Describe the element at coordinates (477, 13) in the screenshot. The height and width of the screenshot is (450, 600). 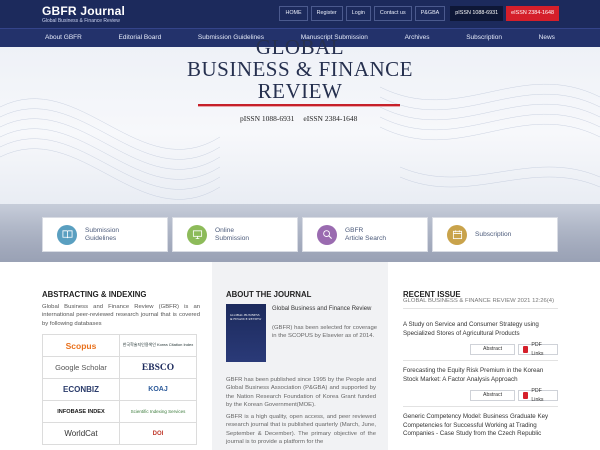
I see `pissn-badge: pISSN 1088-6931` at that location.